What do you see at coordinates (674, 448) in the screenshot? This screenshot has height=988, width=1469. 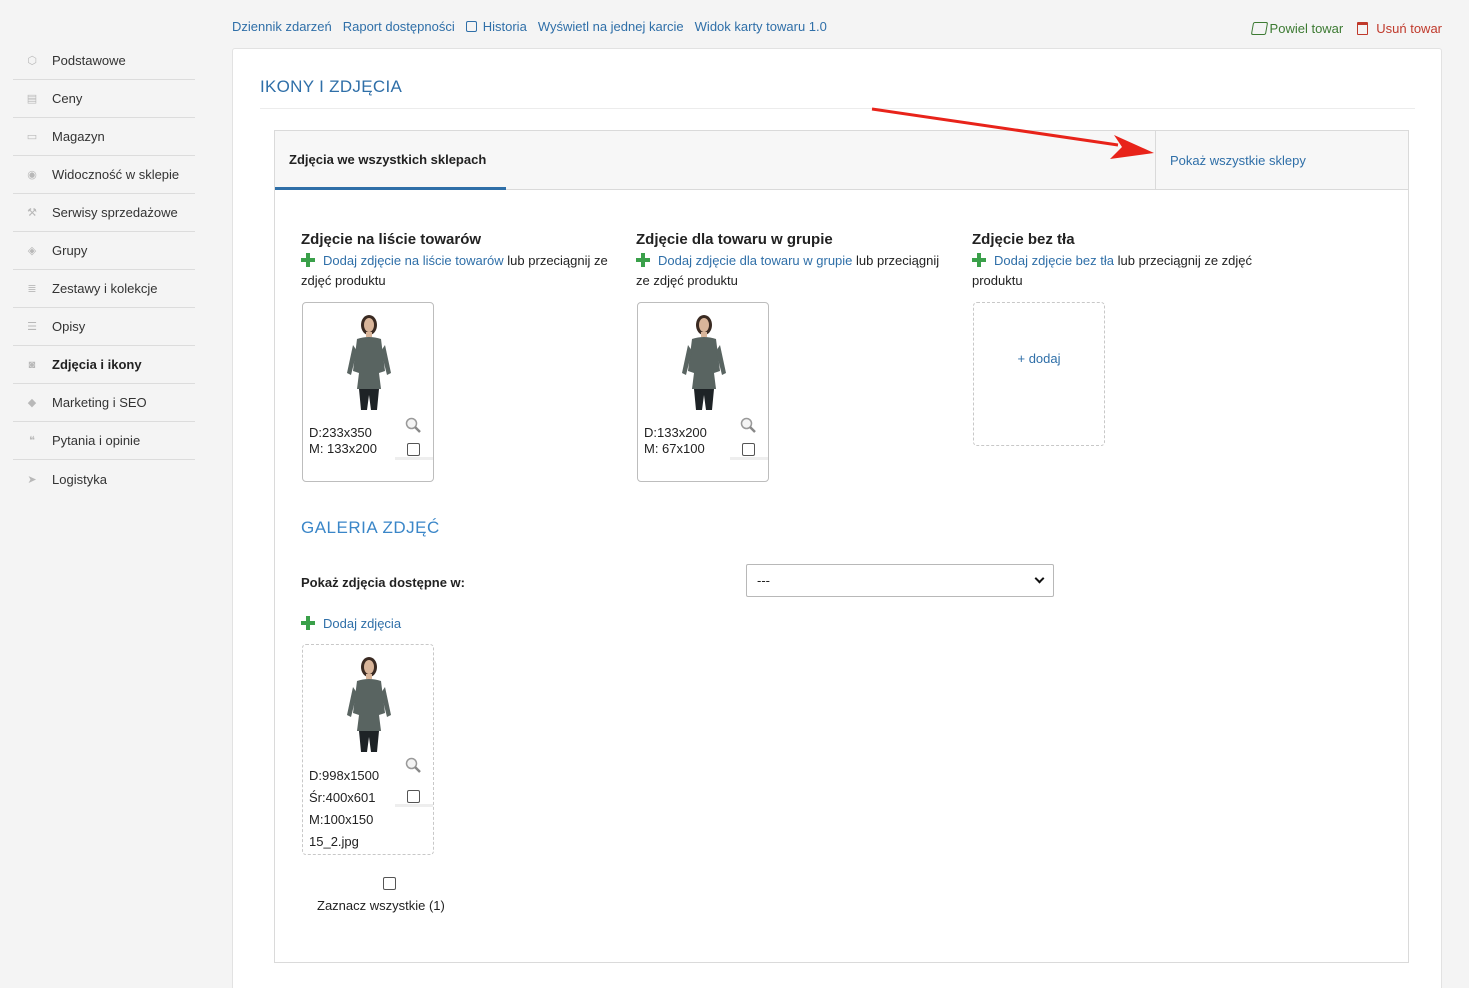 I see `dim-m: M: 67x100` at bounding box center [674, 448].